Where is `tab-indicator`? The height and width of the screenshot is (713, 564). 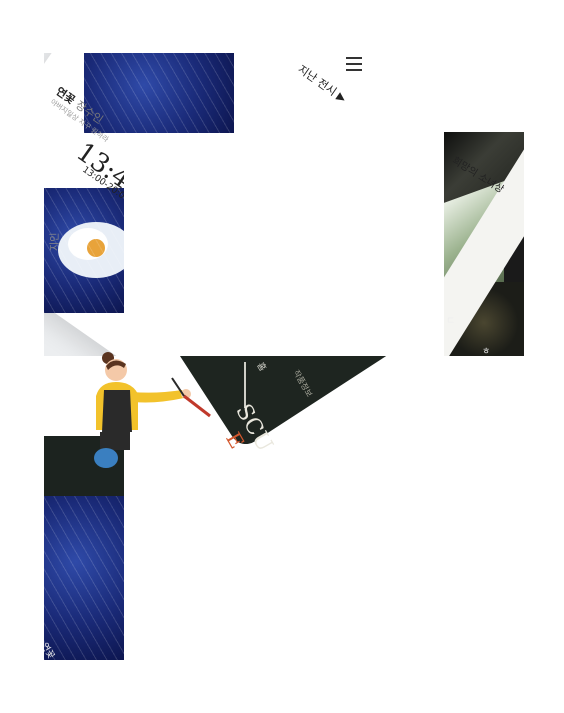 tab-indicator is located at coordinates (245, 385).